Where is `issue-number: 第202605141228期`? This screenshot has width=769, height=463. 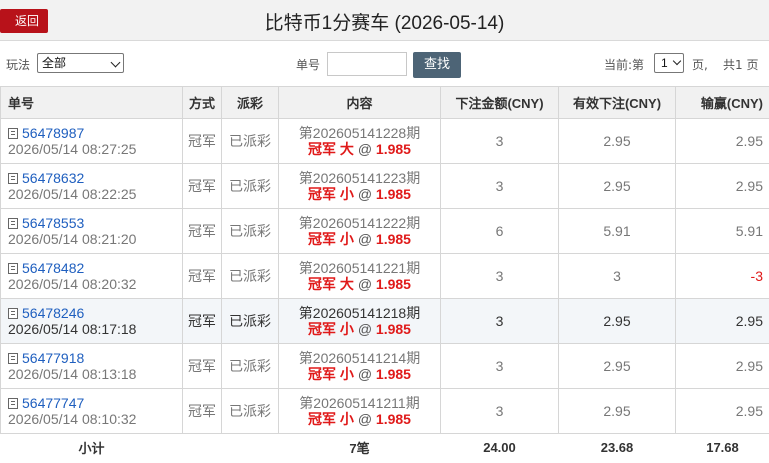
issue-number: 第202605141228期 is located at coordinates (359, 133).